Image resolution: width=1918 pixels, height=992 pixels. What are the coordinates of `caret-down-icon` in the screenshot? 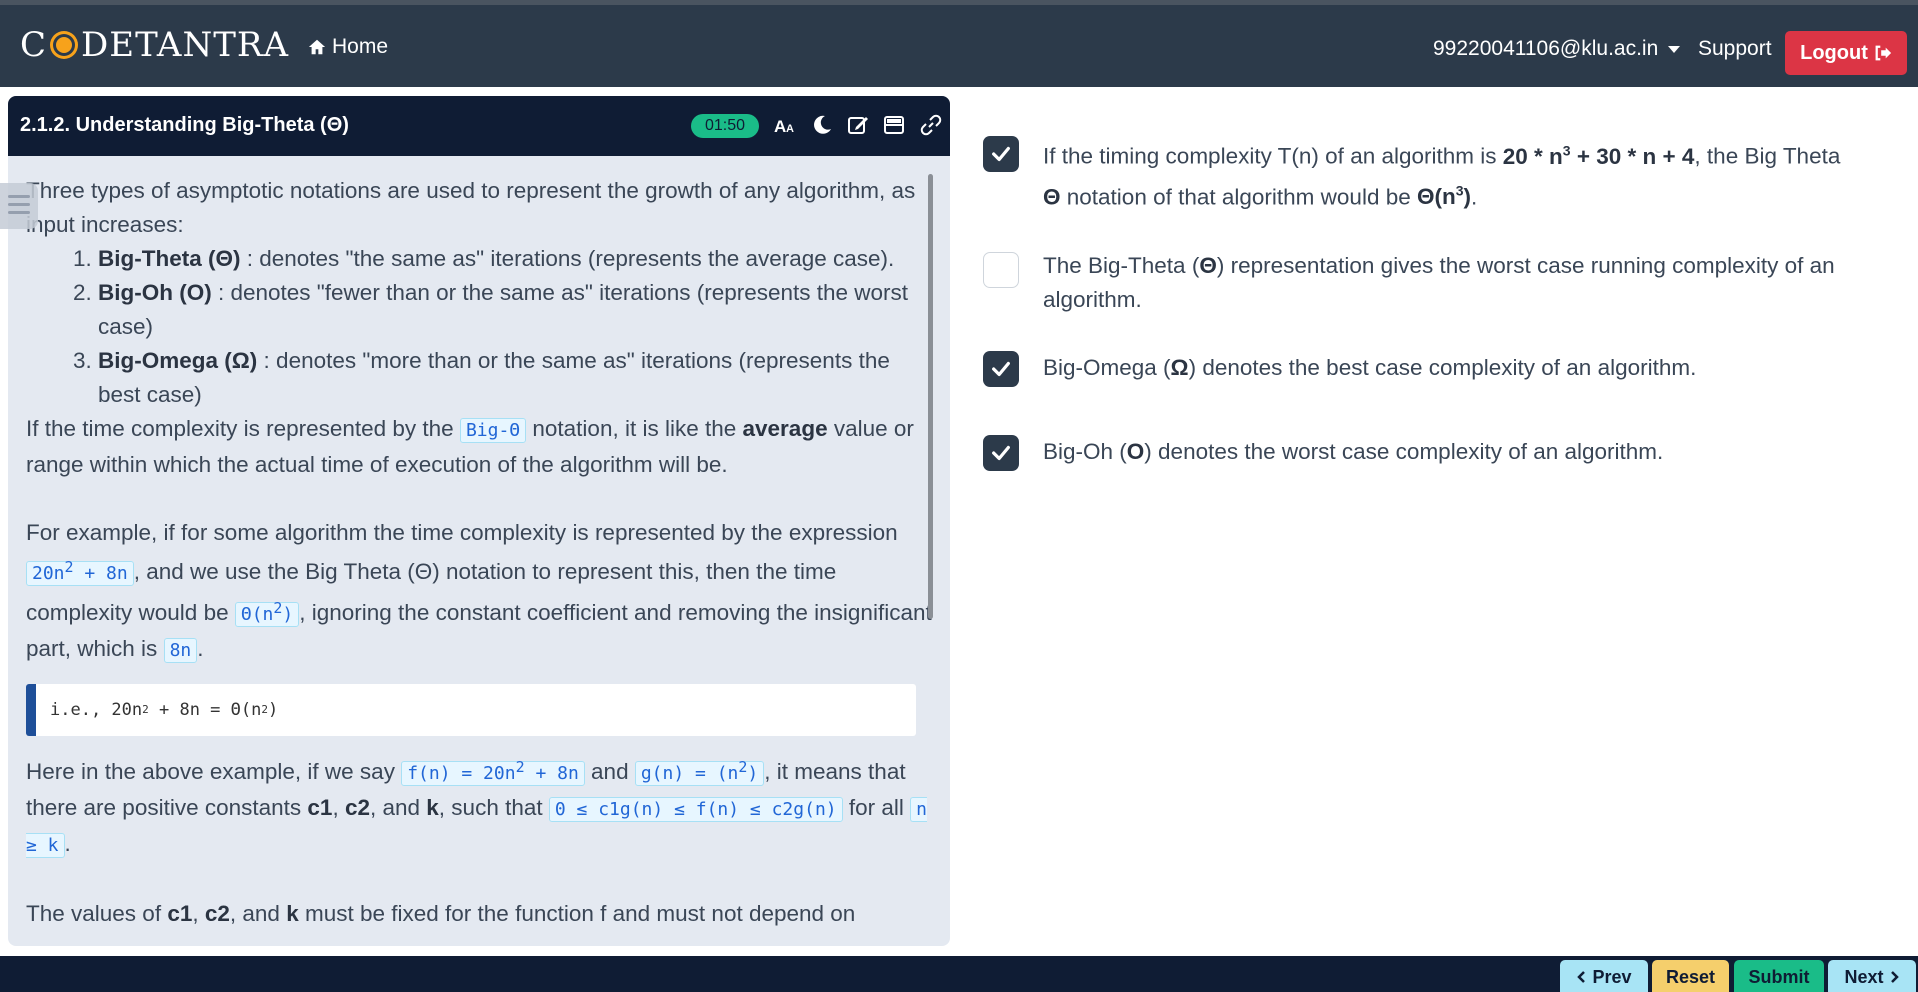 It's located at (1674, 49).